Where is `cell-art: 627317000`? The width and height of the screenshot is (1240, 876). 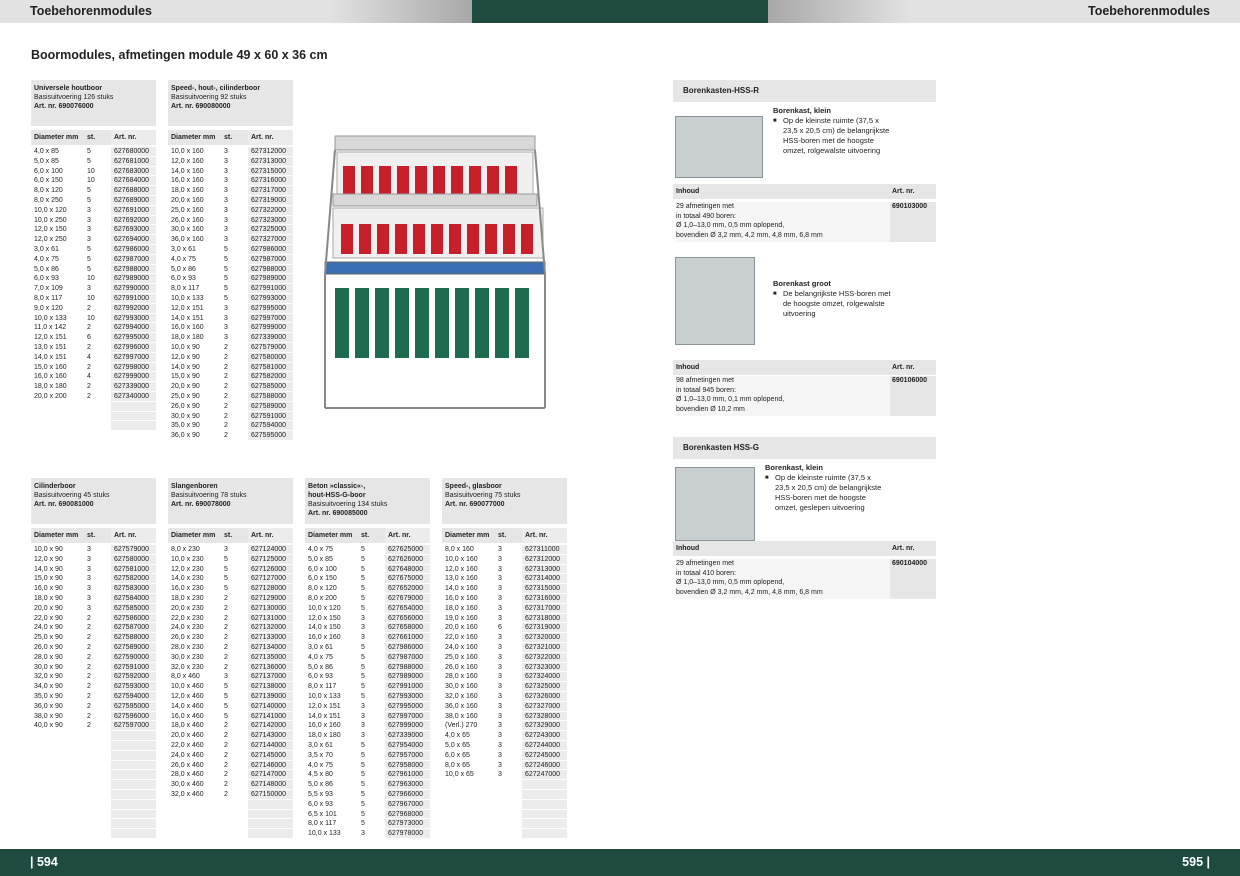
cell-art: 627317000 is located at coordinates (270, 190).